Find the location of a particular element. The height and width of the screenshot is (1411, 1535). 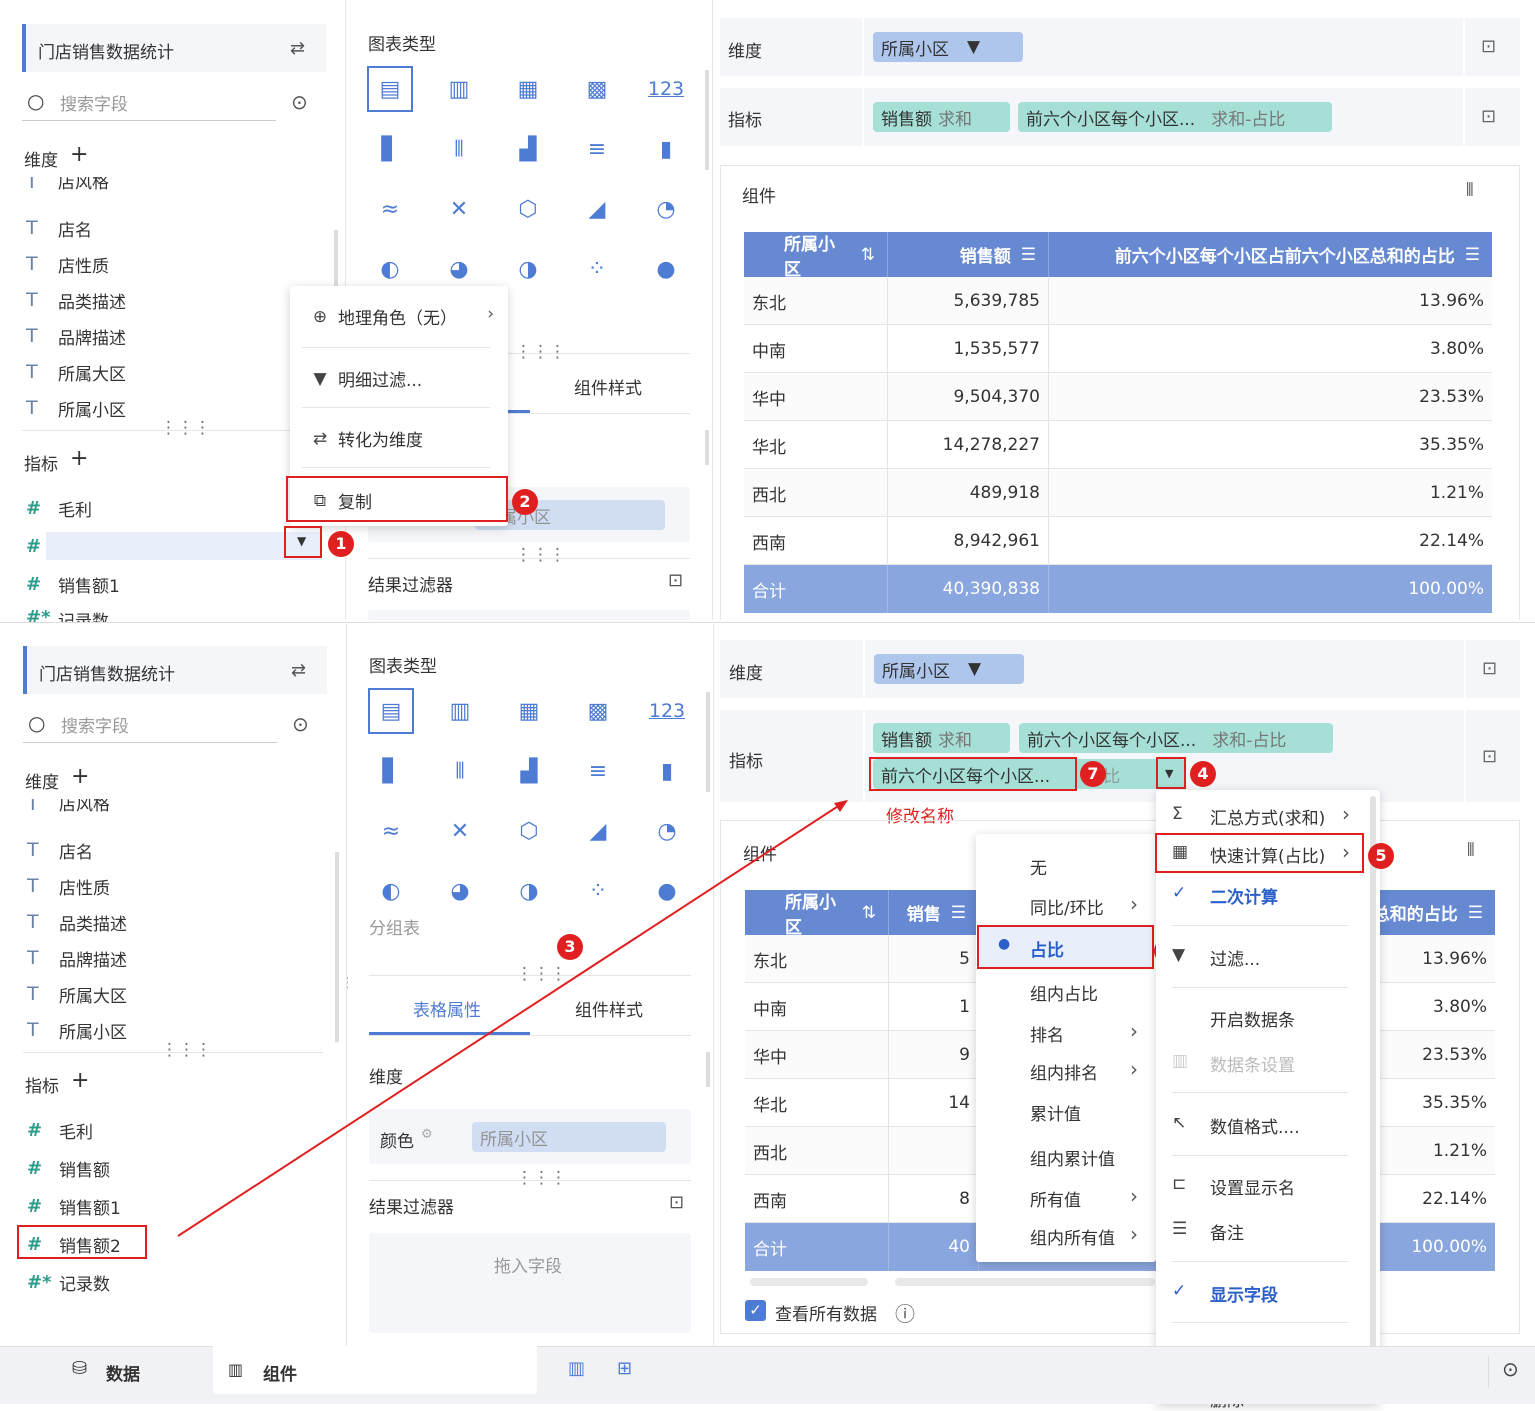

add-chart-icon: ▥ is located at coordinates (576, 1368).